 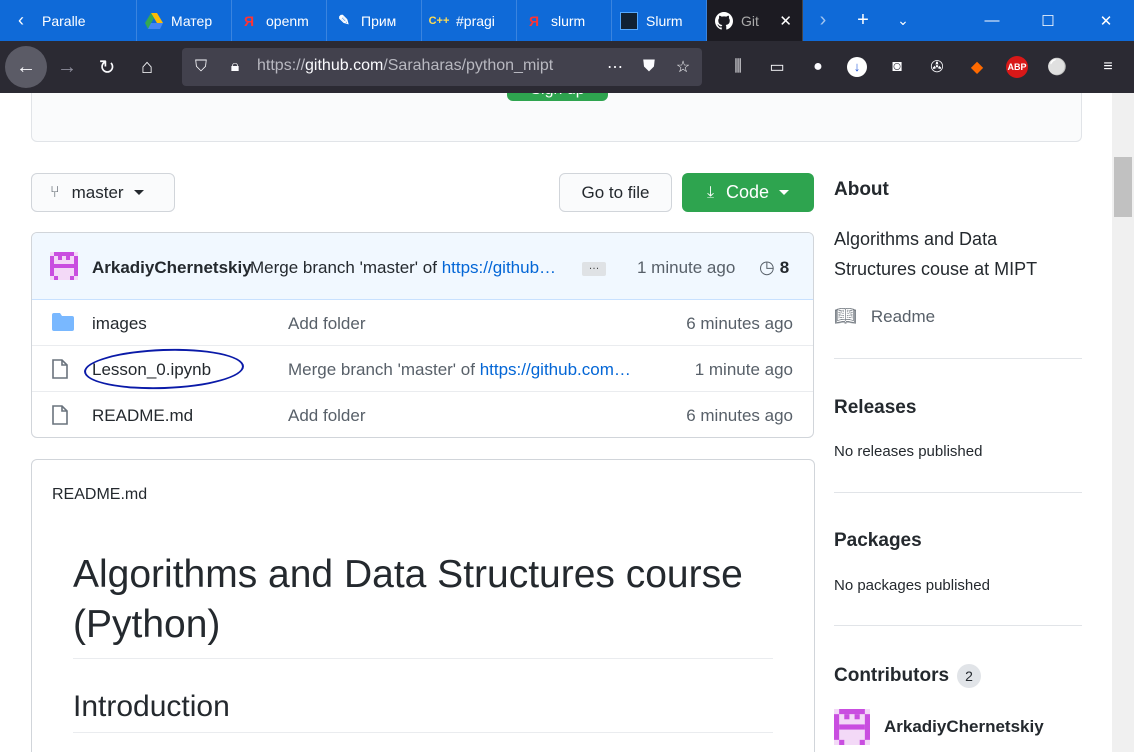 I want to click on commit-history-link: ◷ 8, so click(x=774, y=267).